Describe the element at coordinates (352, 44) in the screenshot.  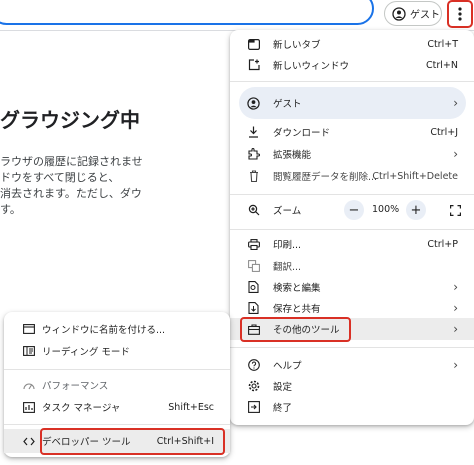
I see `menu-item-new-tab: 新しいタブ Ctrl+T` at that location.